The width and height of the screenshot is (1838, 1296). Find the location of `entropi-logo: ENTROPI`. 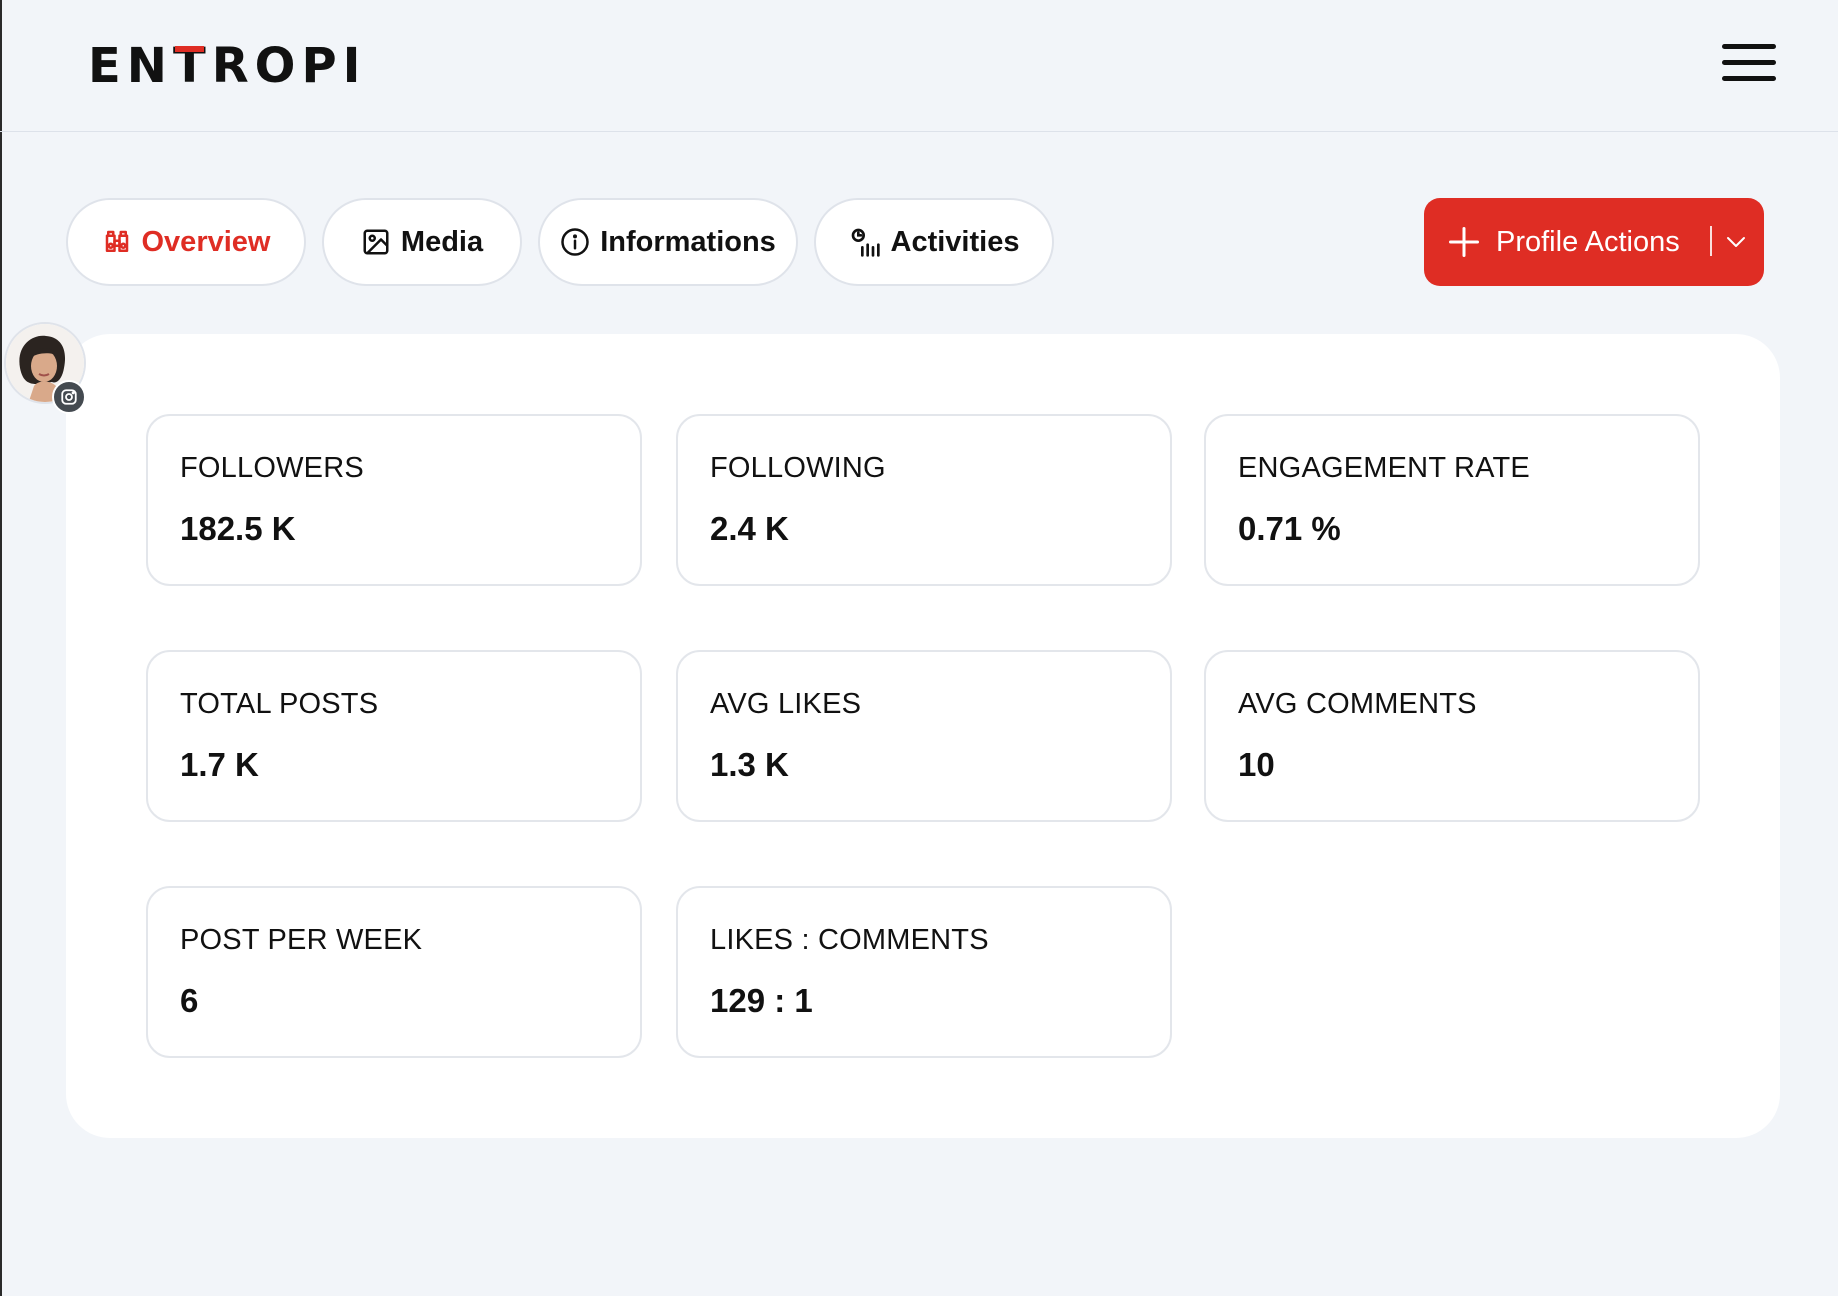

entropi-logo: ENTROPI is located at coordinates (227, 66).